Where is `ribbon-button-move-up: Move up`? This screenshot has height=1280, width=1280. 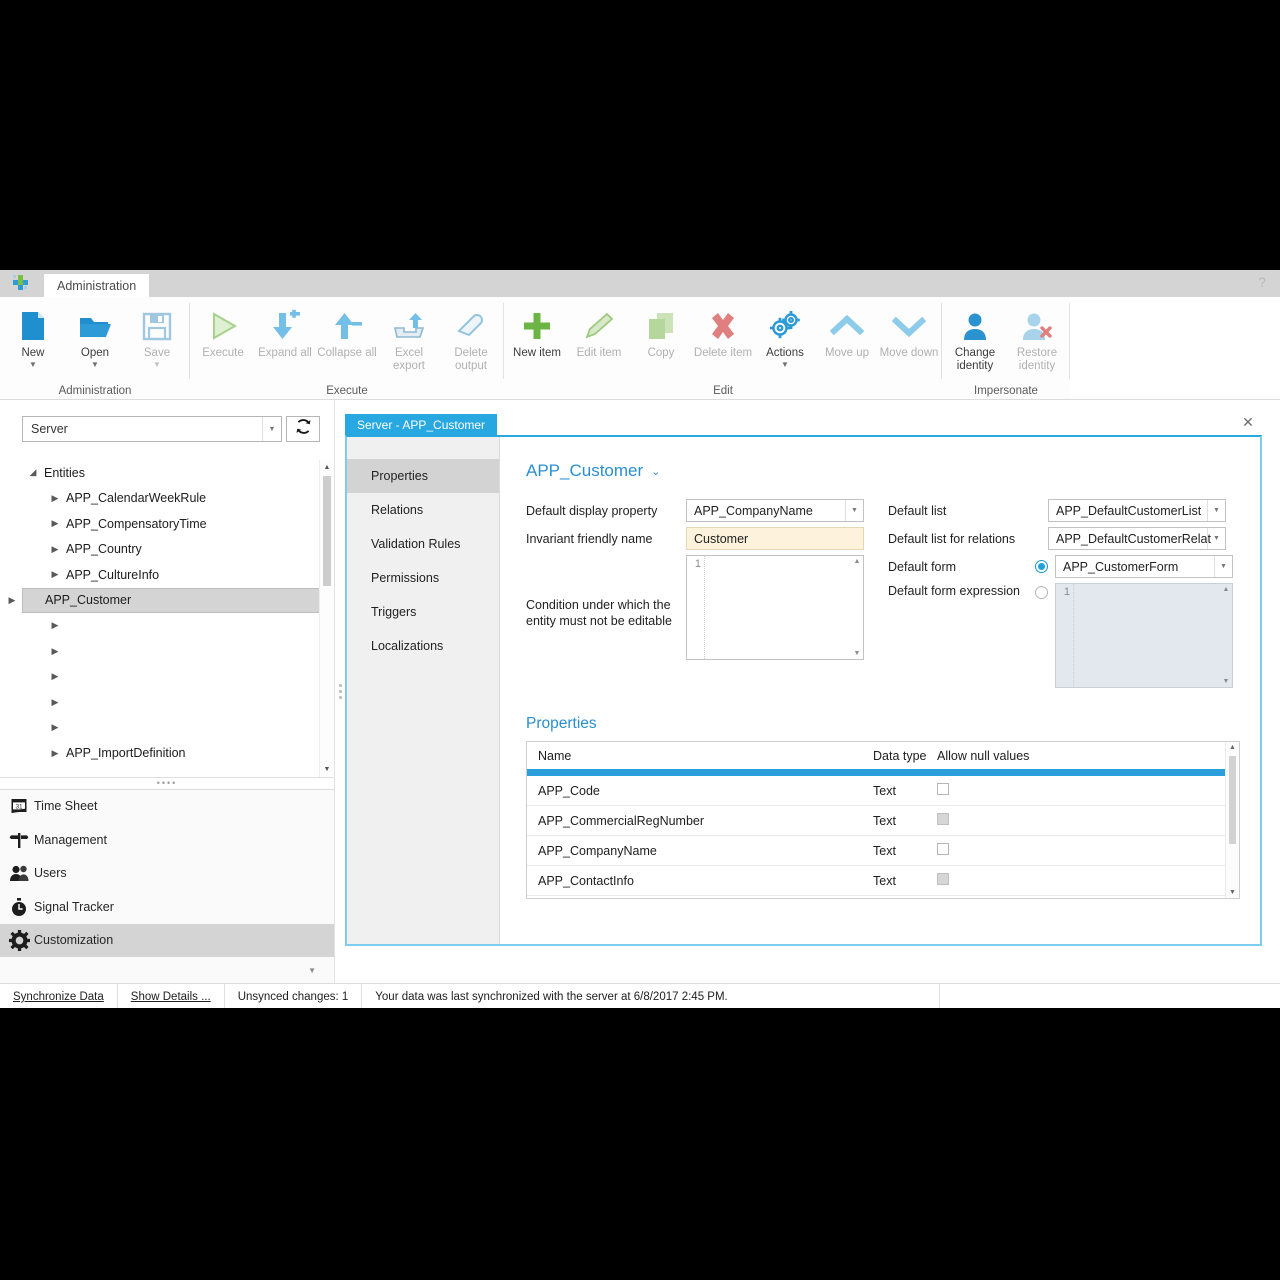
ribbon-button-move-up: Move up is located at coordinates (847, 331).